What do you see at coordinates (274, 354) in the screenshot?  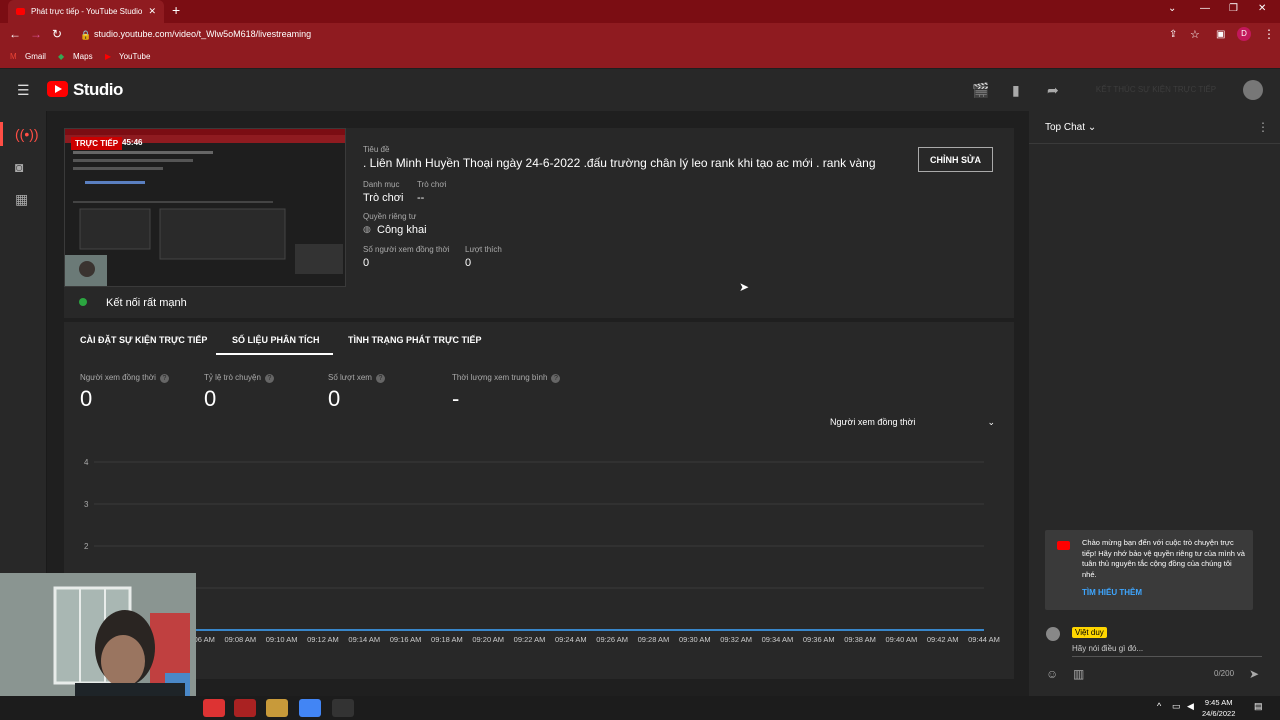 I see `active-tab-indicator` at bounding box center [274, 354].